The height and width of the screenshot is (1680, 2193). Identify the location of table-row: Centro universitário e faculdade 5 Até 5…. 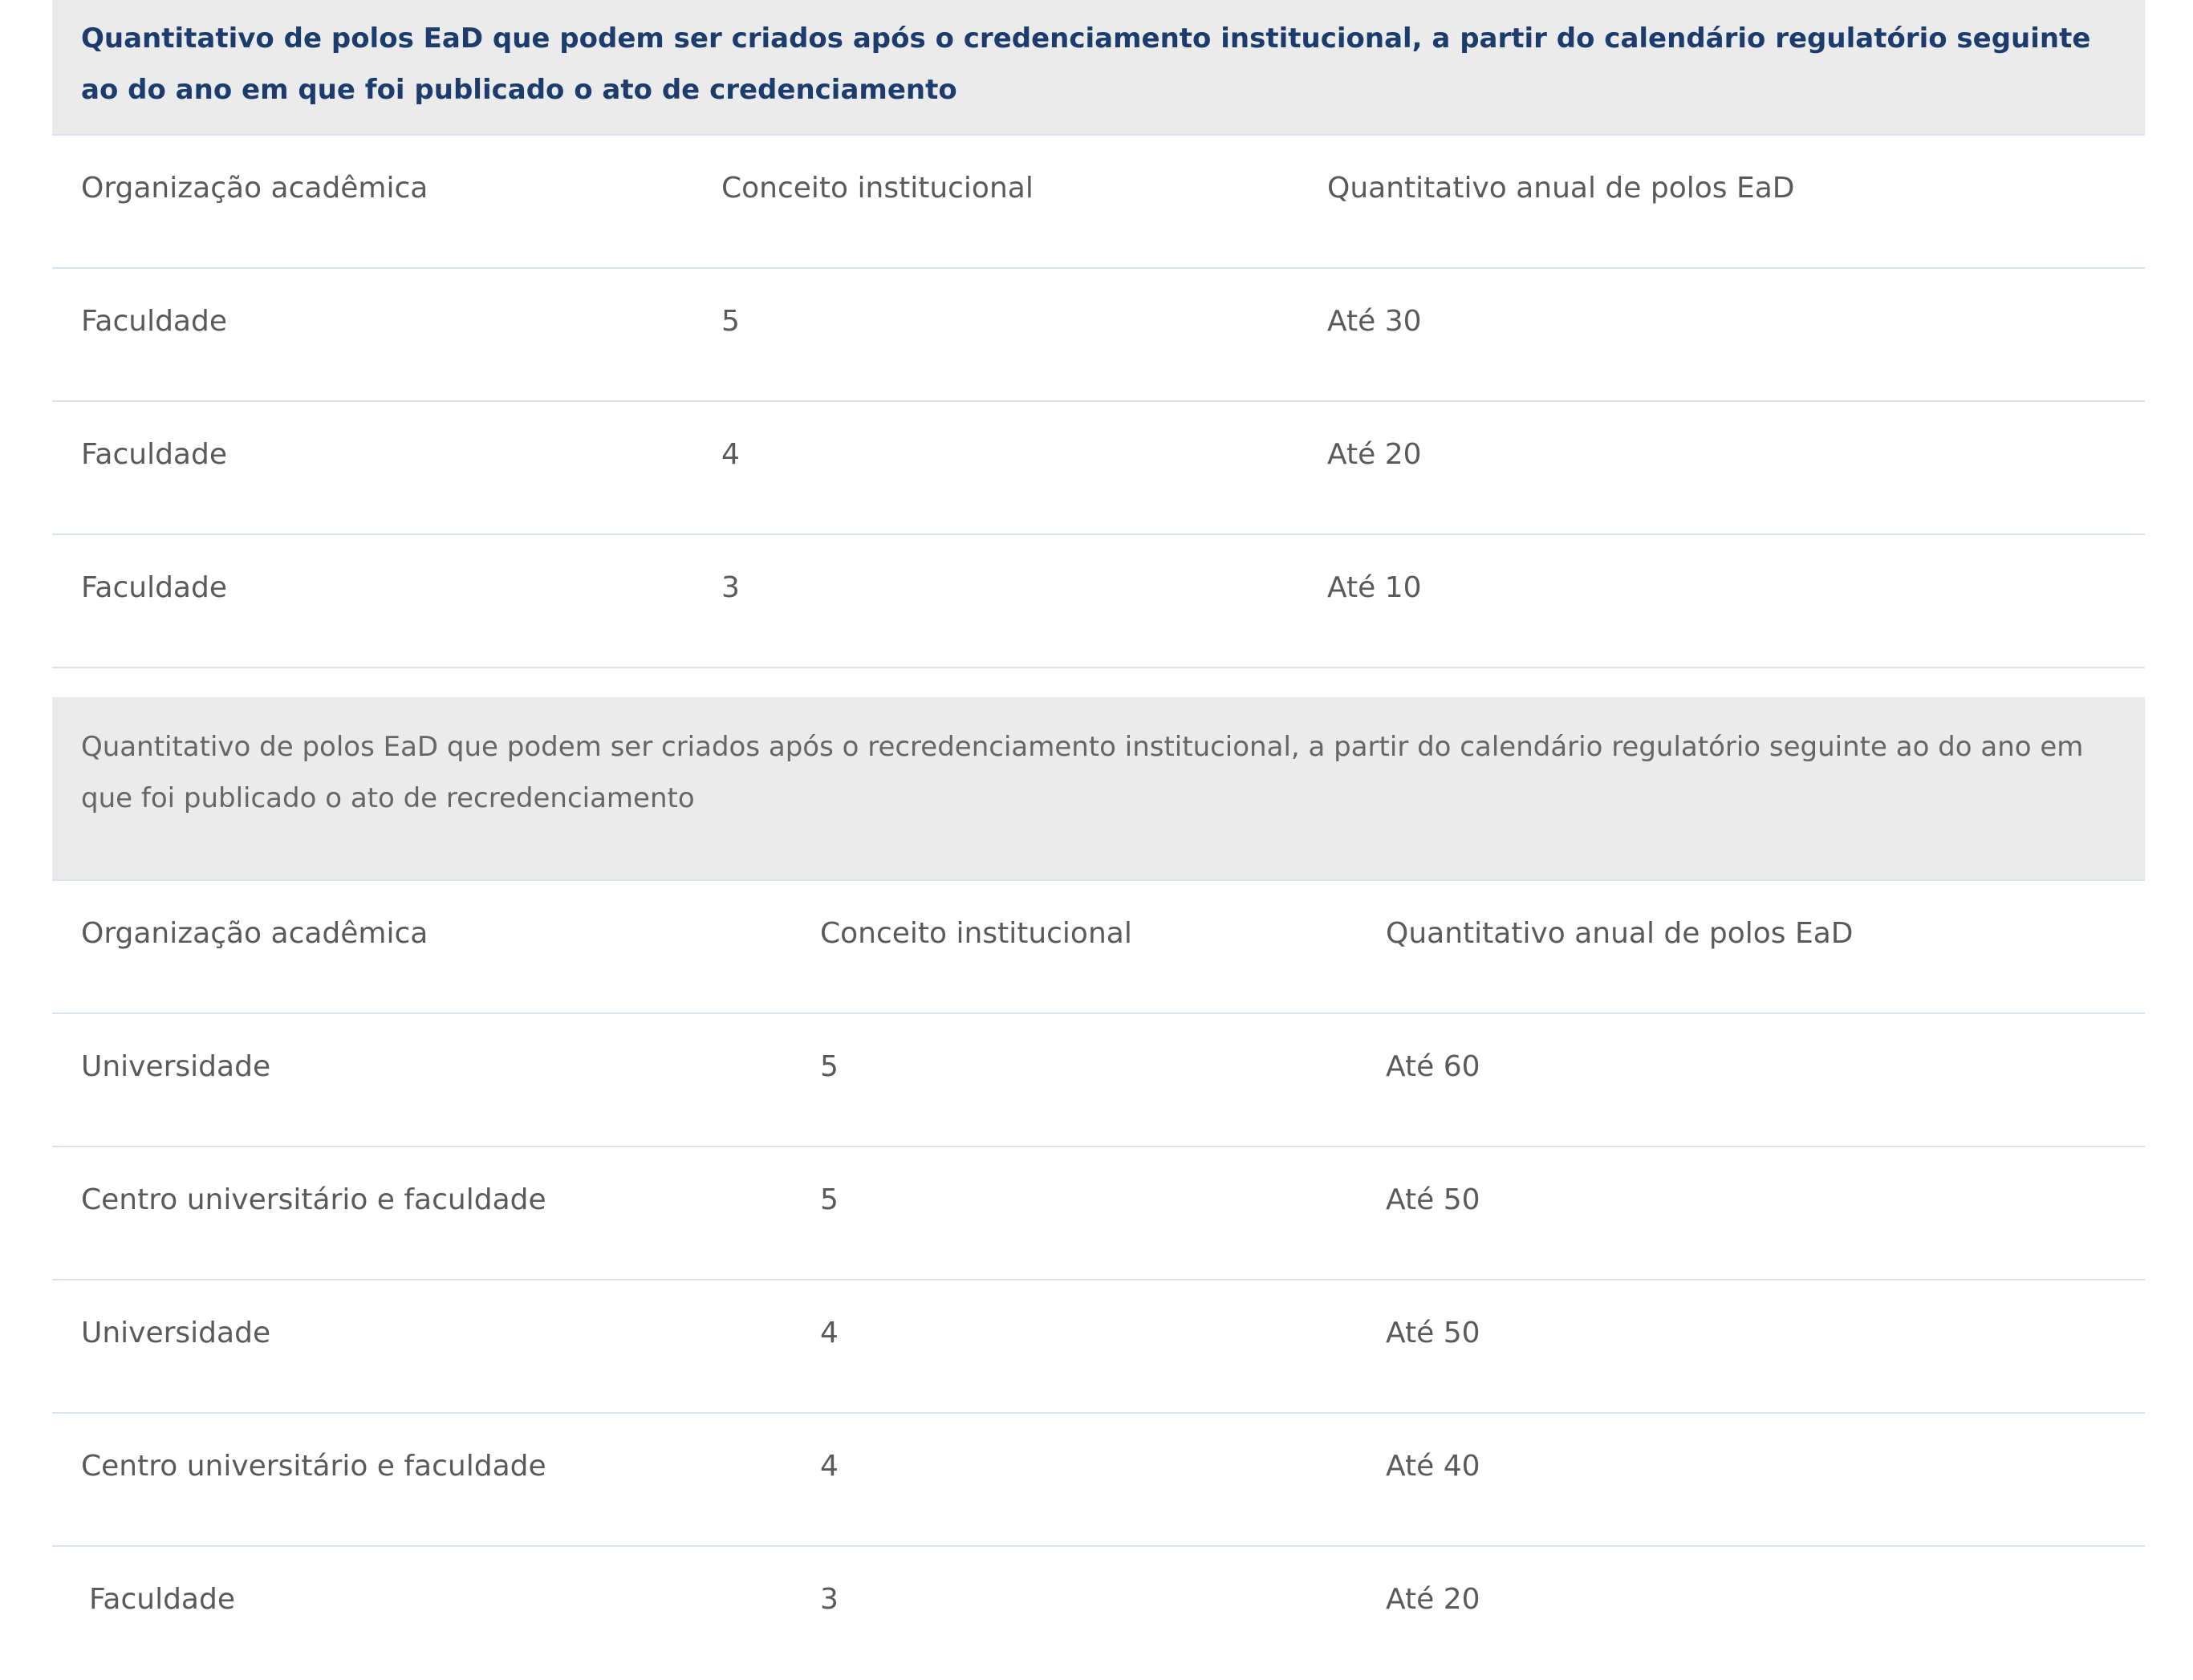
(1098, 1213).